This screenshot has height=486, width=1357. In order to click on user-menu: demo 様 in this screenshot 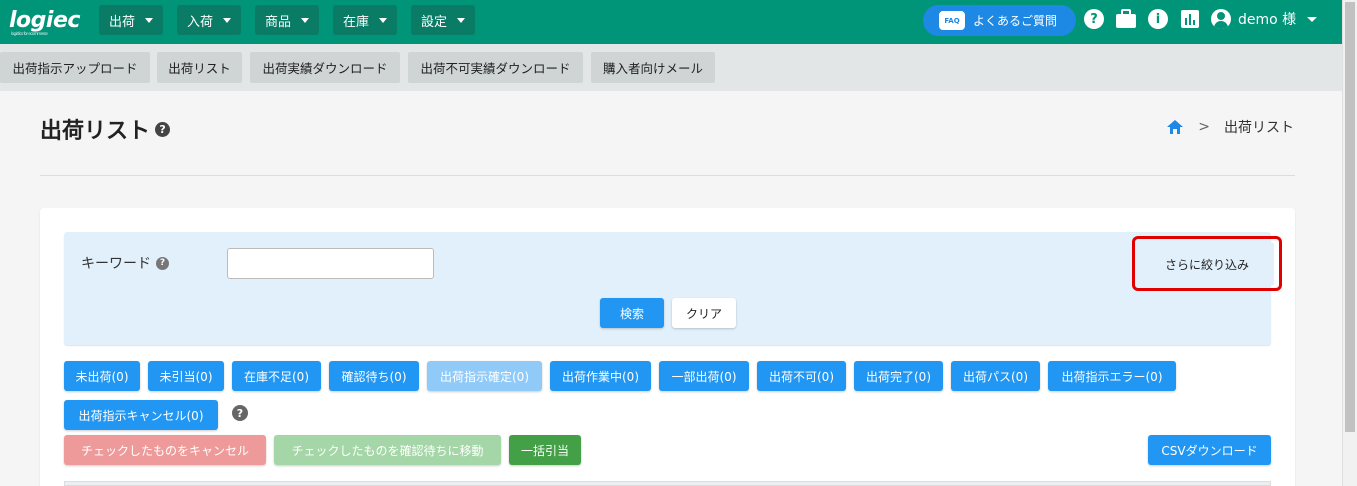, I will do `click(1264, 19)`.